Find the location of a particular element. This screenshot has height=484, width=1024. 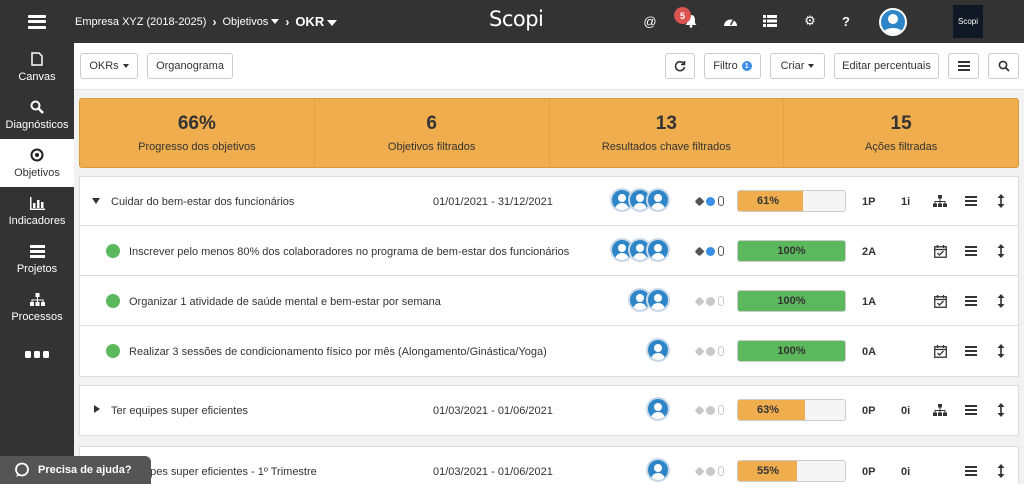

help-icon: ? is located at coordinates (846, 21).